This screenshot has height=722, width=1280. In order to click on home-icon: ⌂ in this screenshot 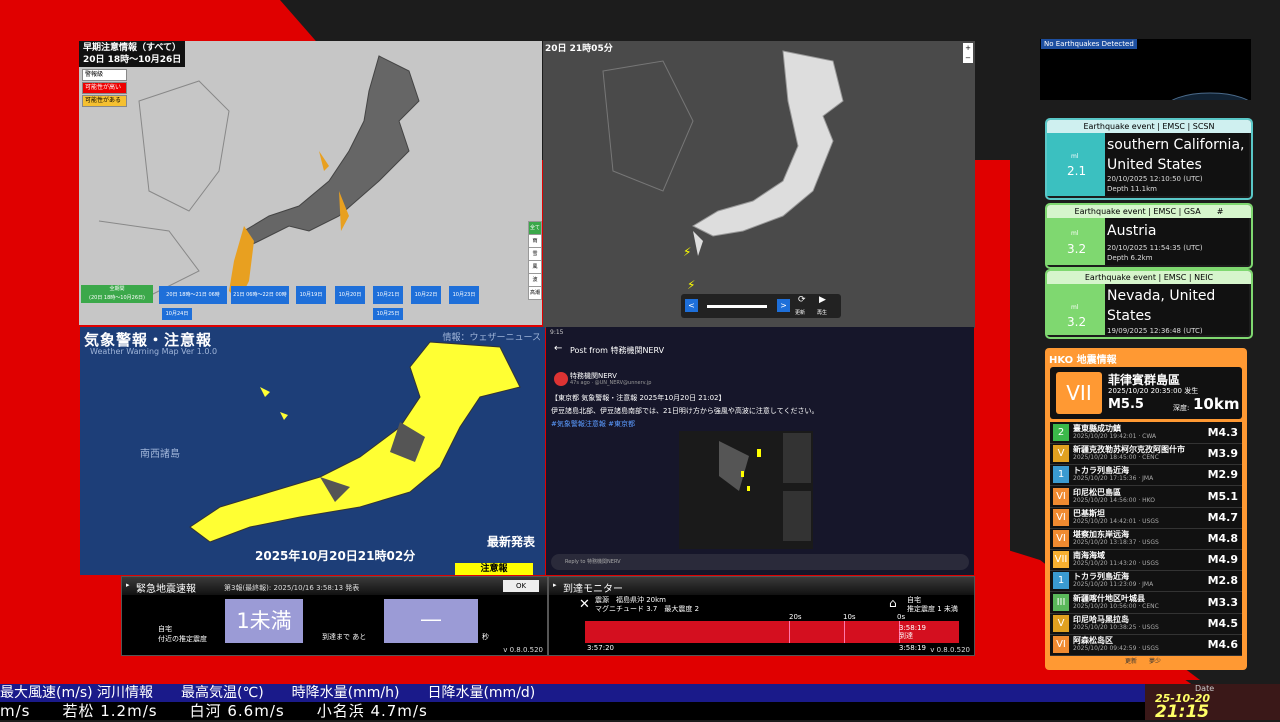, I will do `click(893, 603)`.